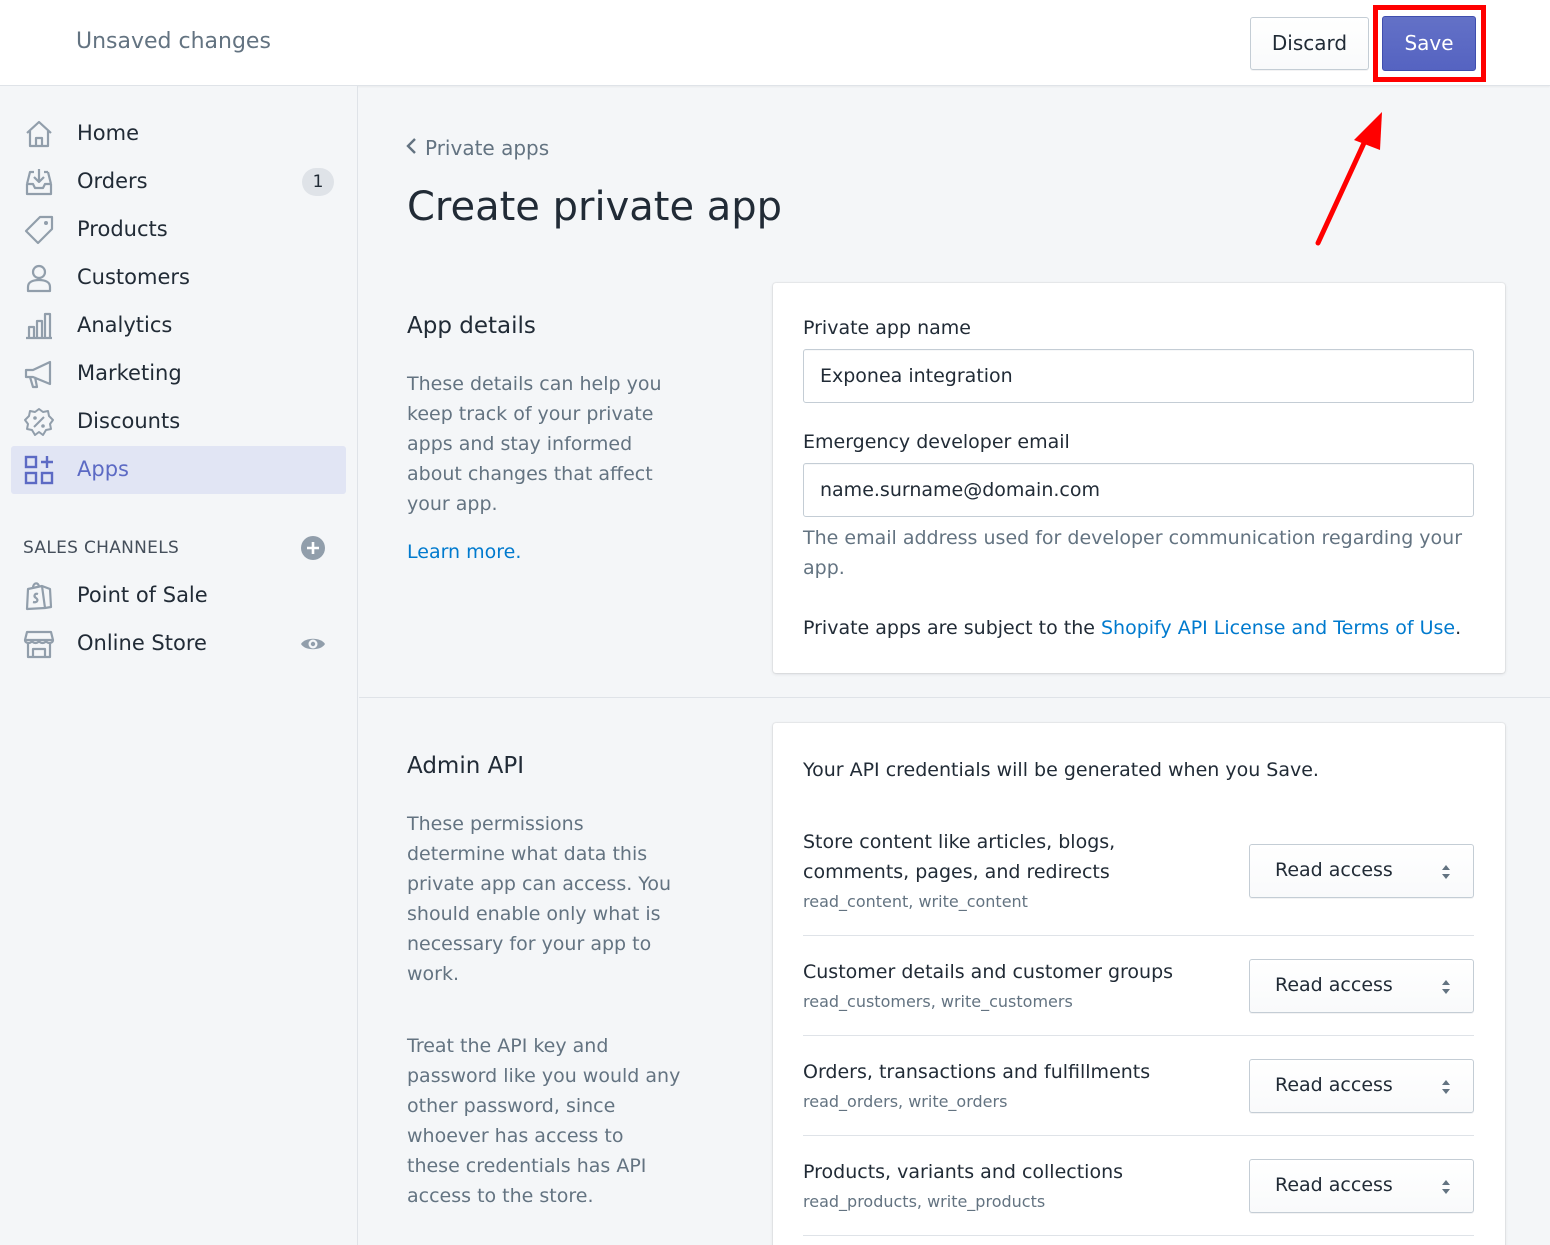 The height and width of the screenshot is (1245, 1550). What do you see at coordinates (977, 1072) in the screenshot?
I see `permission-title: Orders, transactions and fulfillments` at bounding box center [977, 1072].